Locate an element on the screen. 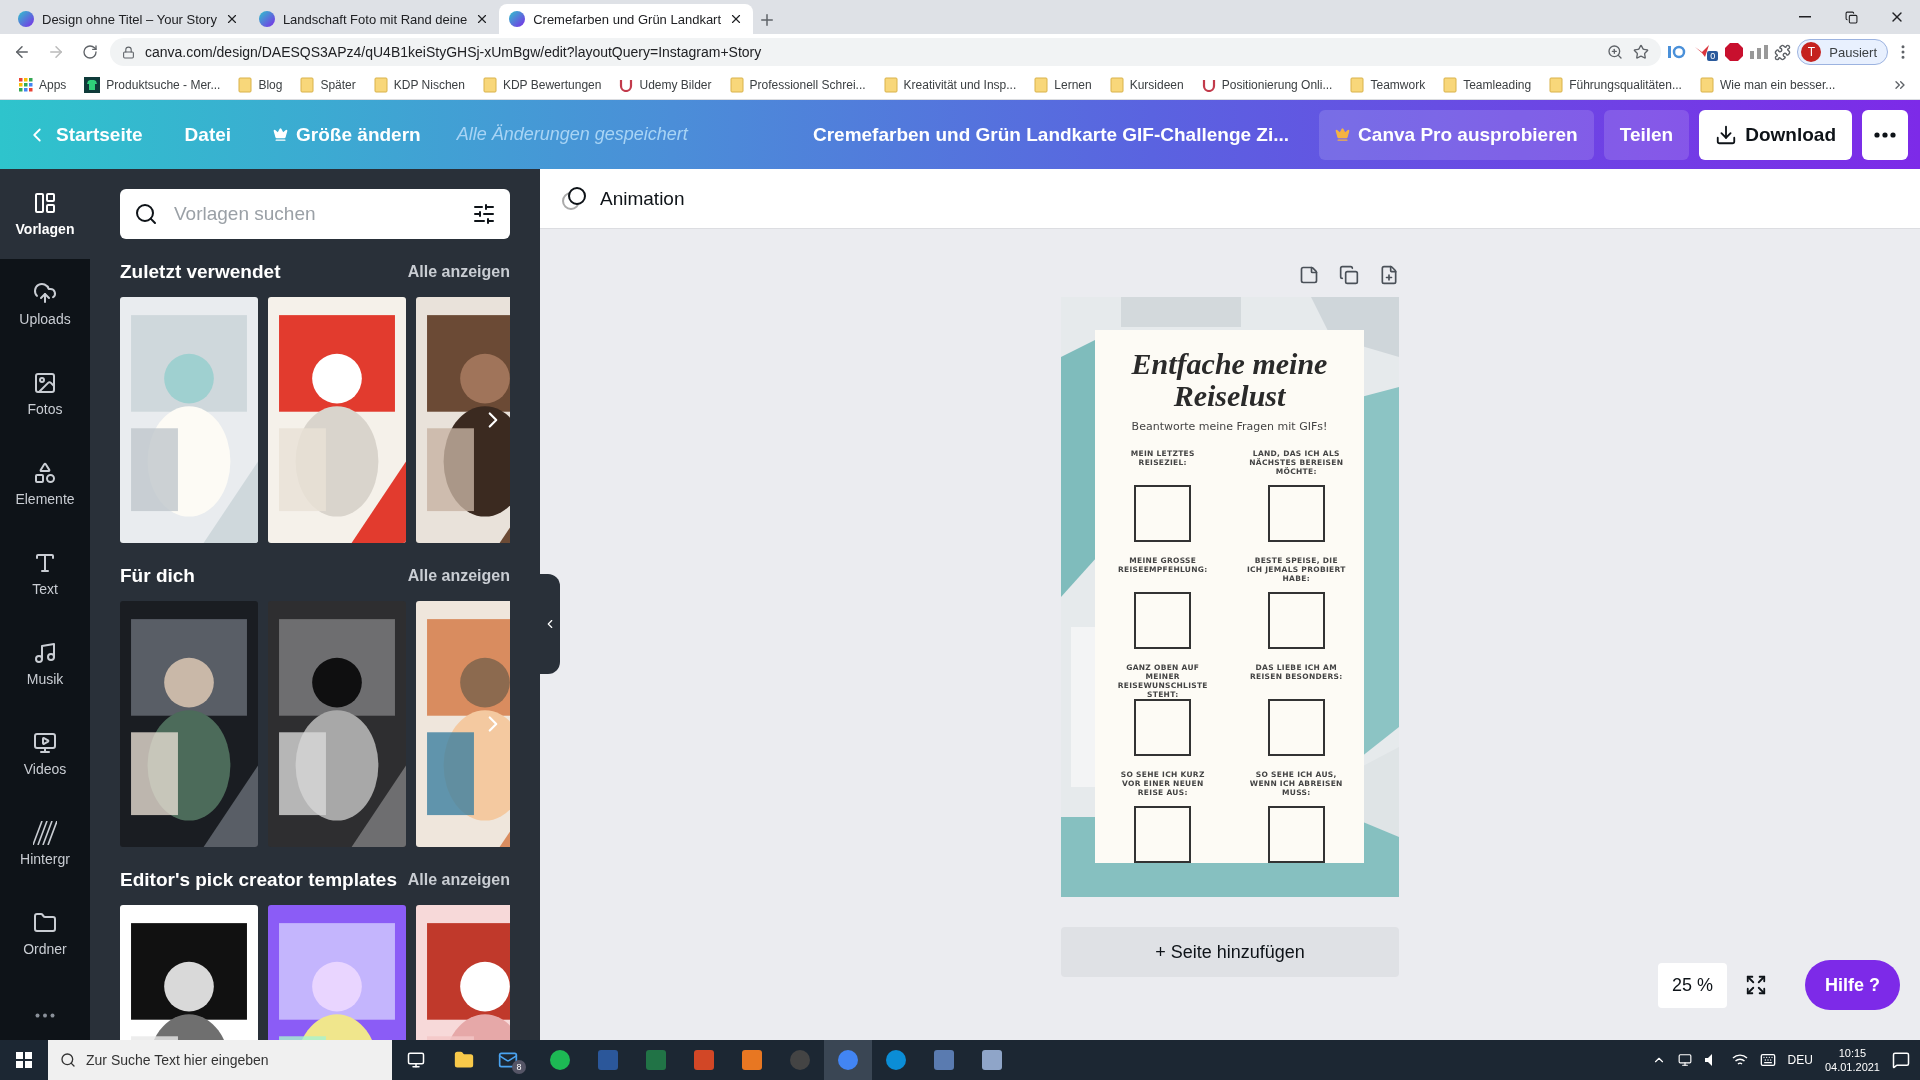 The height and width of the screenshot is (1080, 1920). bookmark: Lernen is located at coordinates (1063, 84).